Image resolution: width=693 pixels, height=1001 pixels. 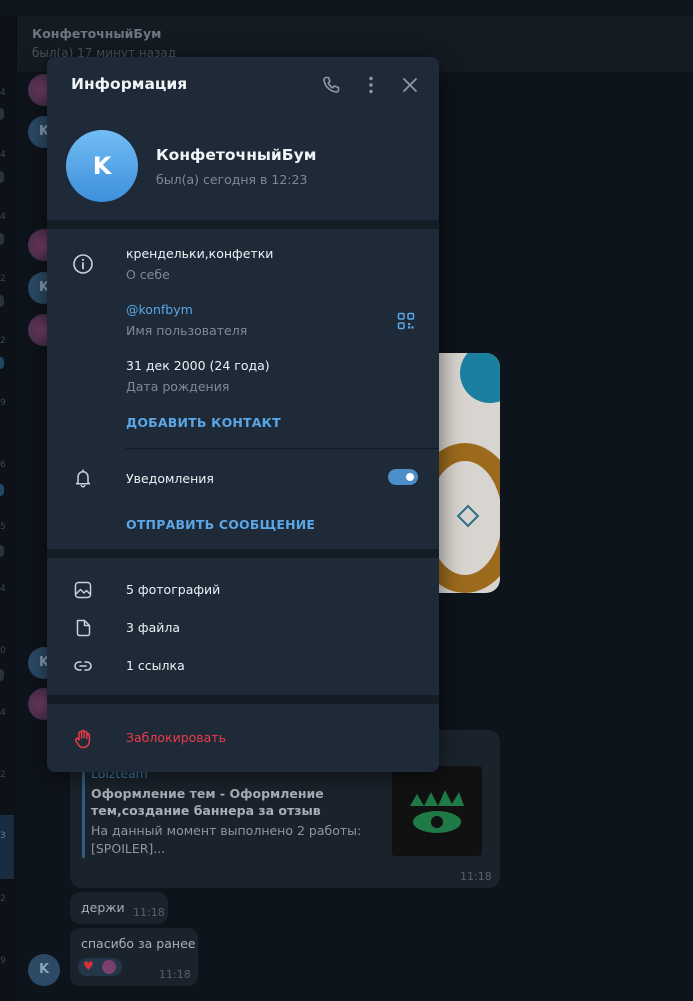 What do you see at coordinates (203, 422) in the screenshot?
I see `add-contact-button: ДОБАВИТЬ КОНТАКТ` at bounding box center [203, 422].